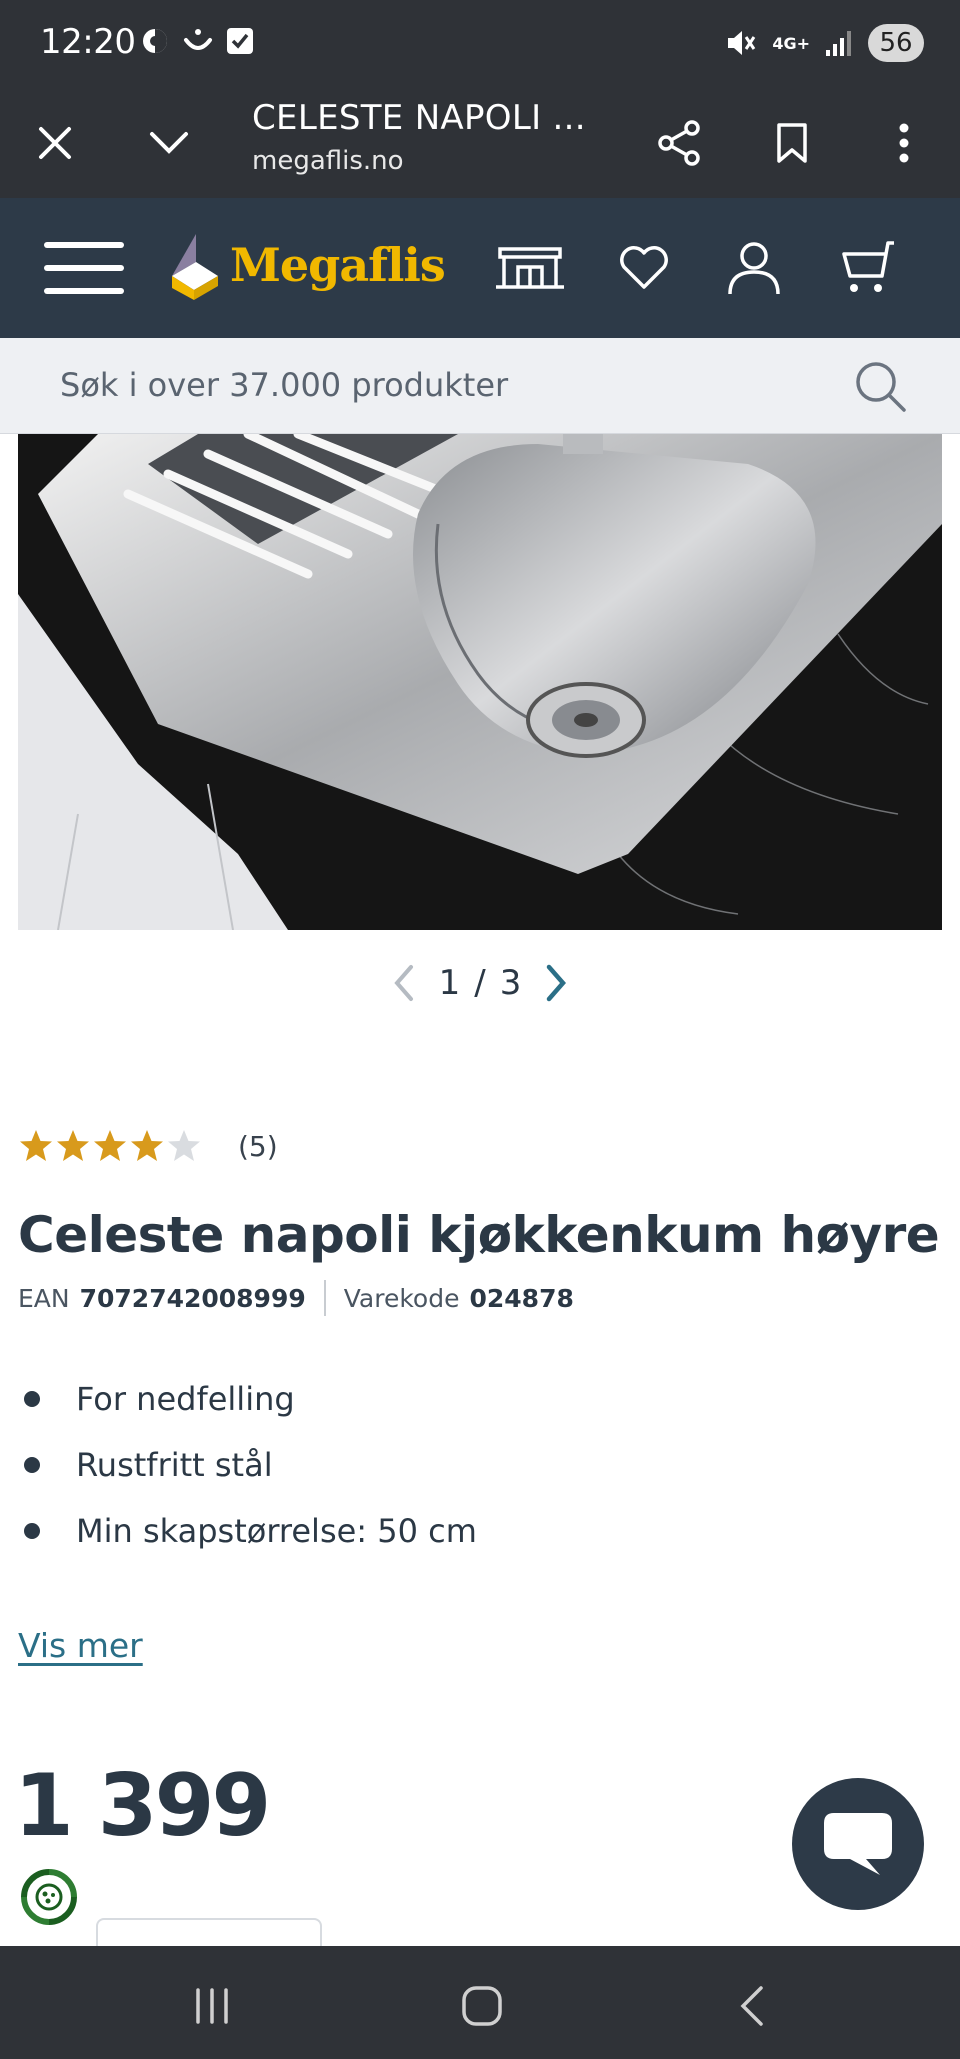 Image resolution: width=960 pixels, height=2059 pixels. What do you see at coordinates (404, 983) in the screenshot?
I see `previous-image-button` at bounding box center [404, 983].